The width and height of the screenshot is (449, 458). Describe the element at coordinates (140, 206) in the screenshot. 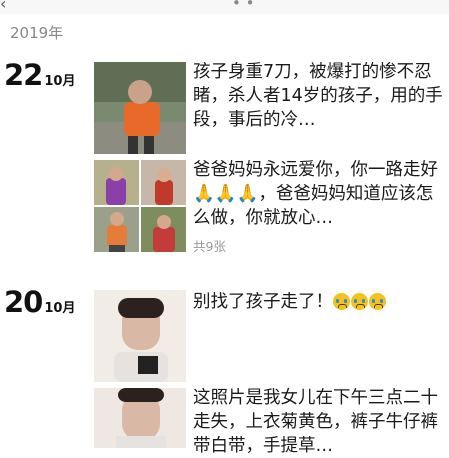

I see `photo-grid` at that location.